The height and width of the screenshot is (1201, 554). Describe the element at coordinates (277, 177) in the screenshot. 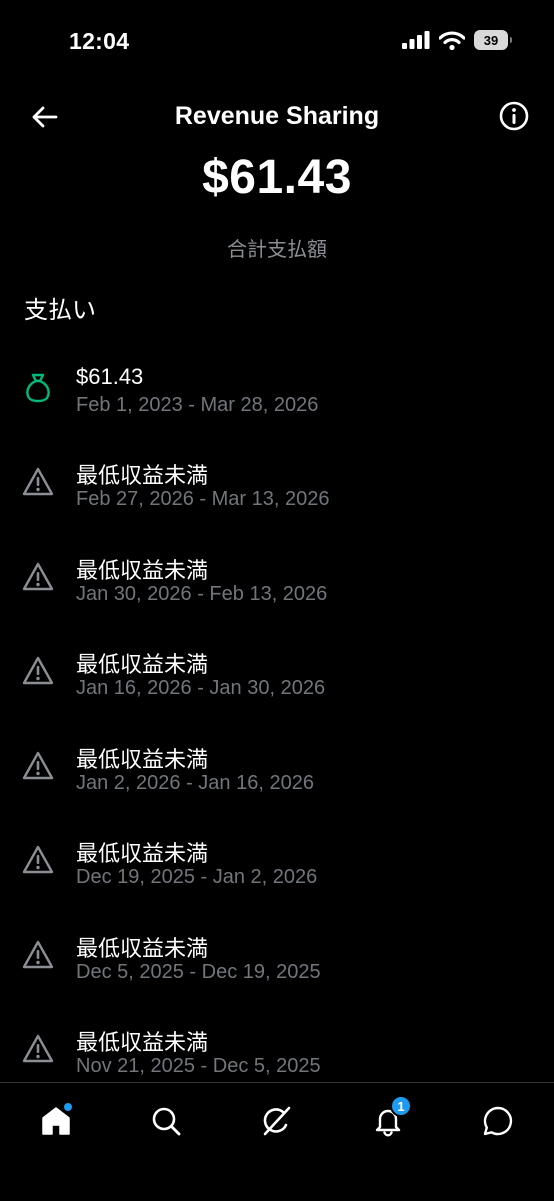

I see `total-amount: $61.43` at that location.